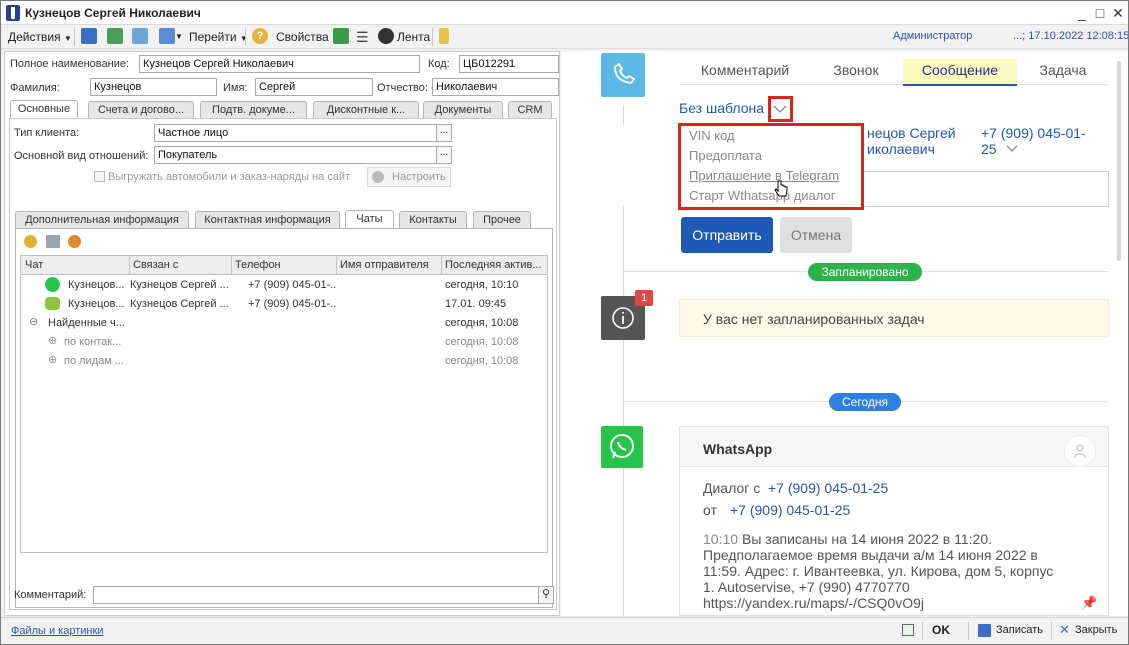 This screenshot has width=1129, height=645. What do you see at coordinates (40, 37) in the screenshot?
I see `actions-menu: Действия ▼` at bounding box center [40, 37].